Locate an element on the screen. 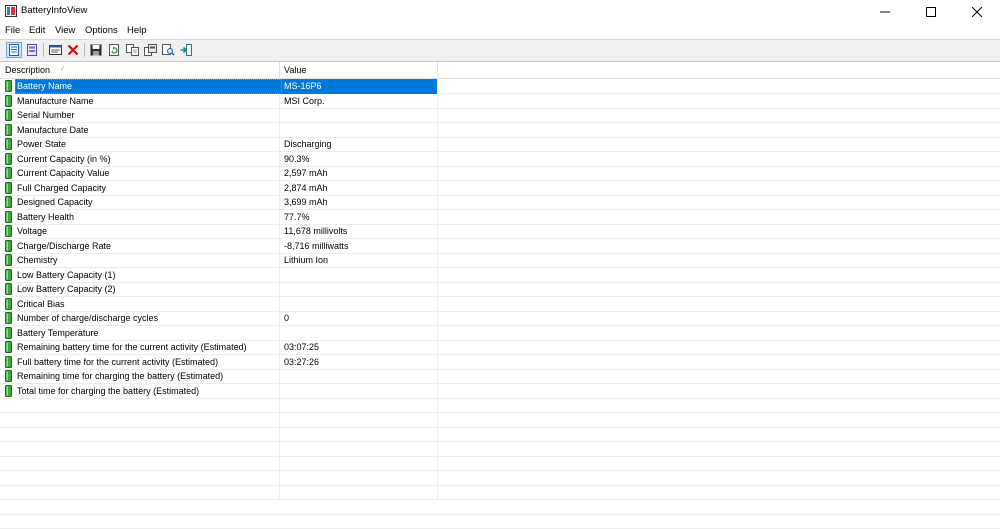 The width and height of the screenshot is (1000, 529). list-header: Description ∕ Value is located at coordinates (500, 70).